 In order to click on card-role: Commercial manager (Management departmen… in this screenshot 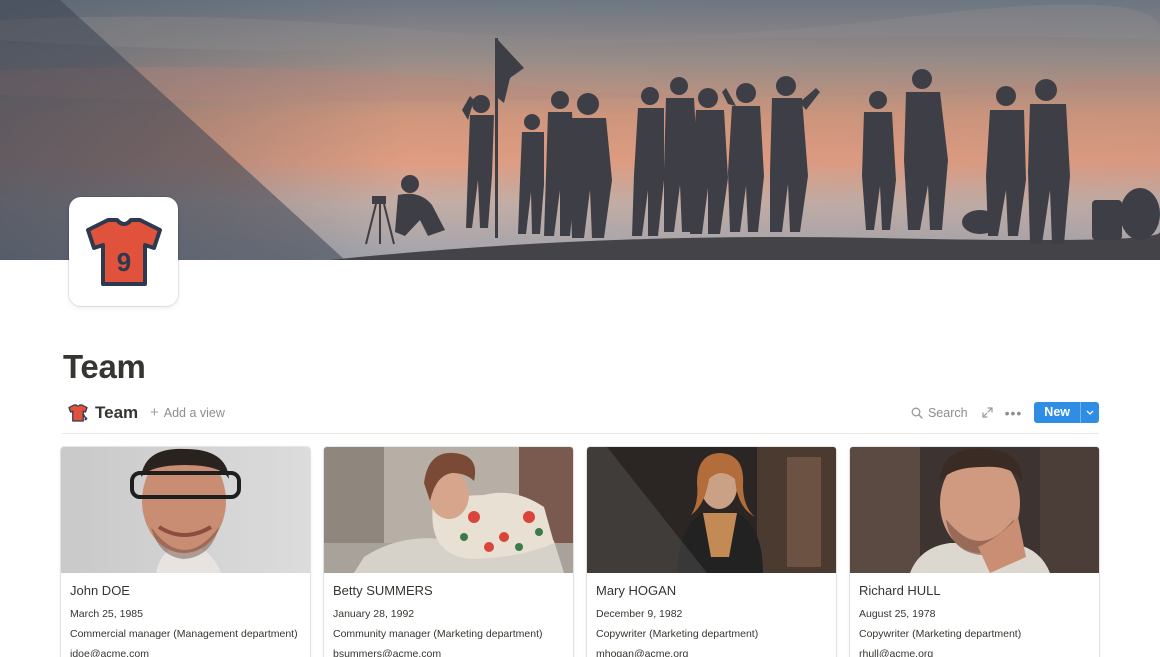, I will do `click(184, 634)`.